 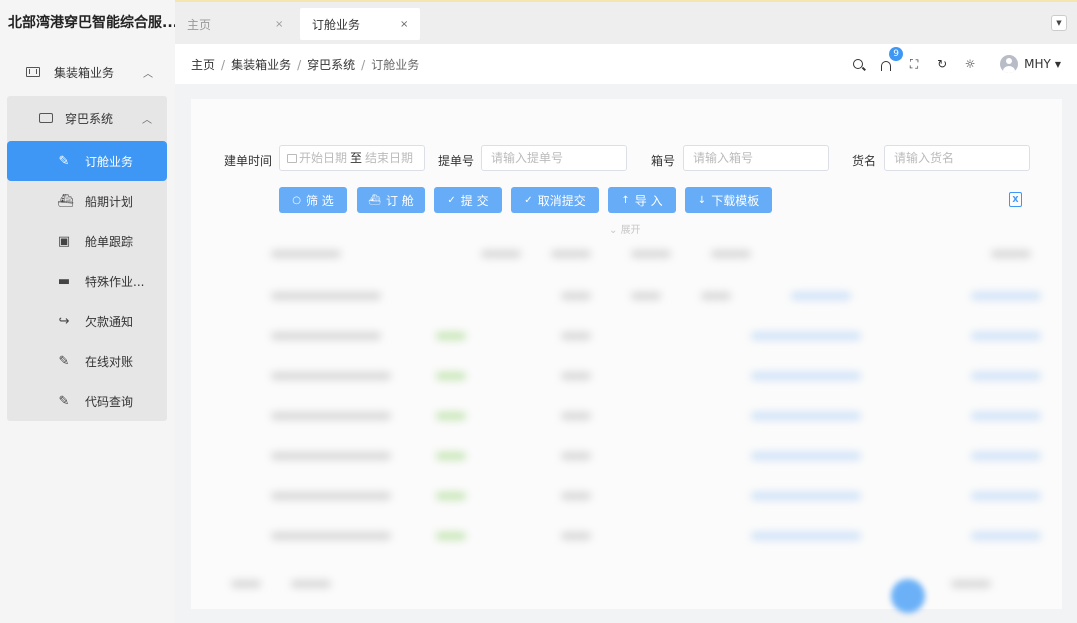 I want to click on sidebar-item-code-query: ✎ 代码查询, so click(x=87, y=401).